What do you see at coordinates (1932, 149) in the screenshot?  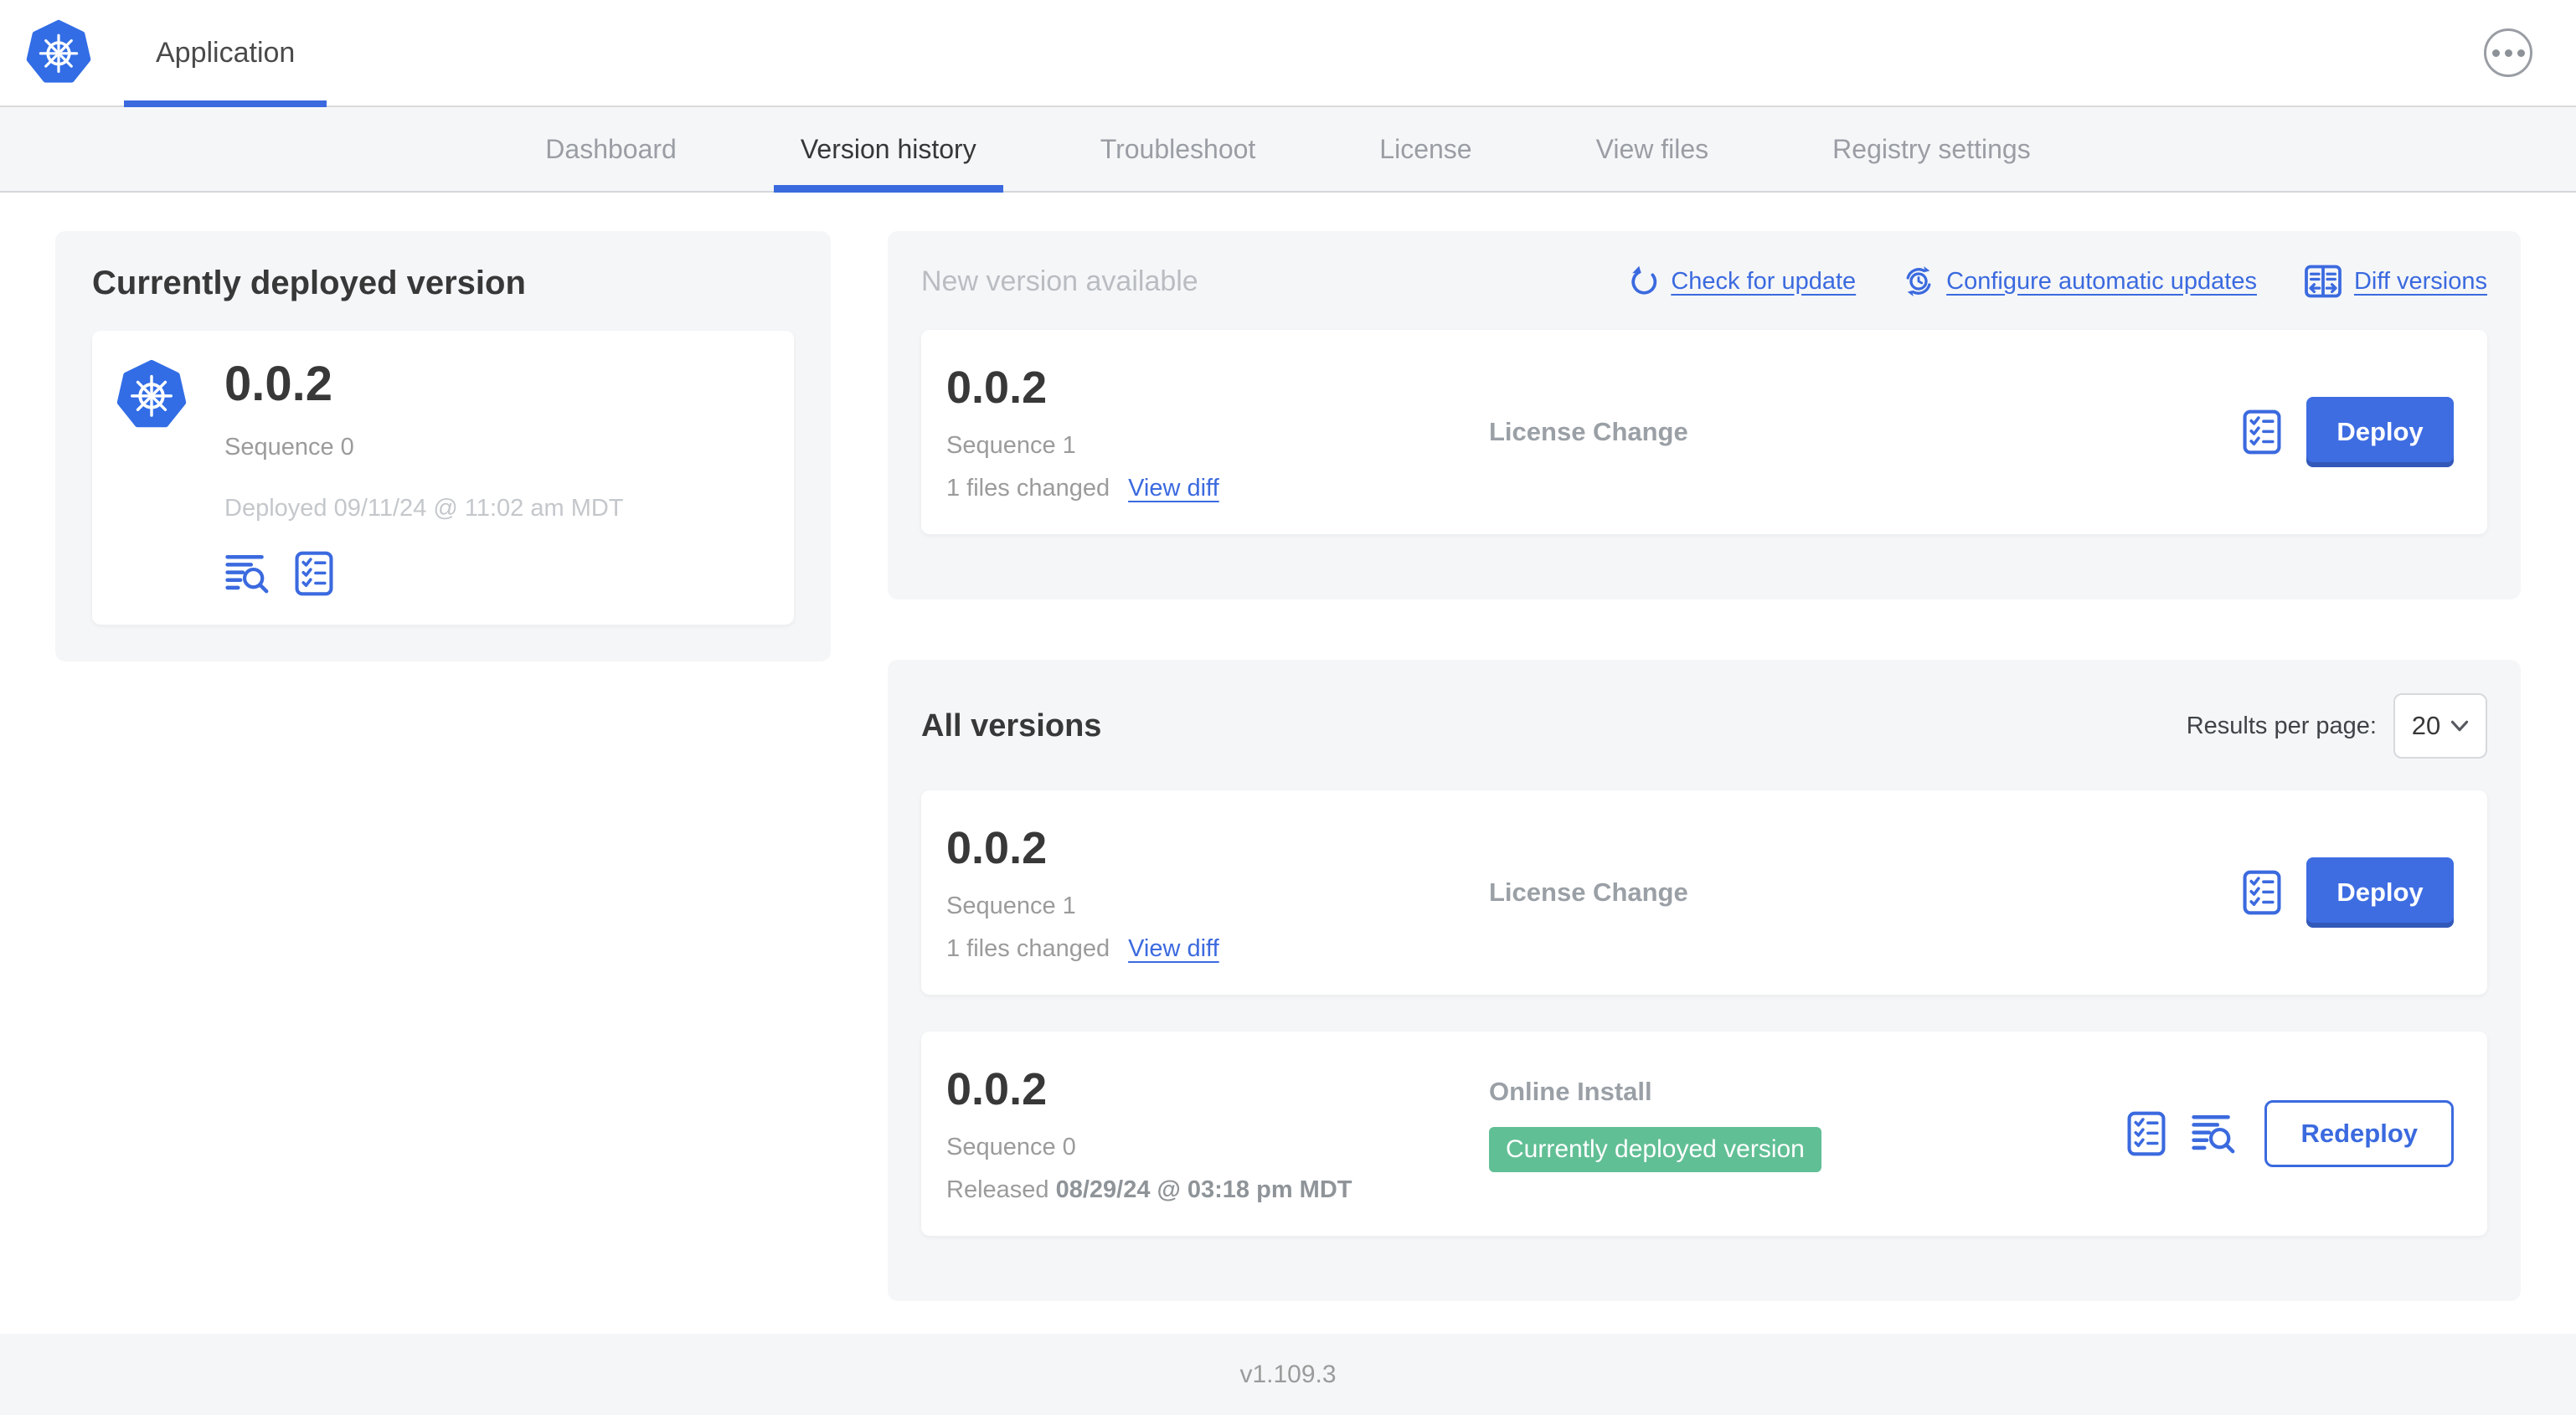 I see `tab-registry-settings: Registry settings` at bounding box center [1932, 149].